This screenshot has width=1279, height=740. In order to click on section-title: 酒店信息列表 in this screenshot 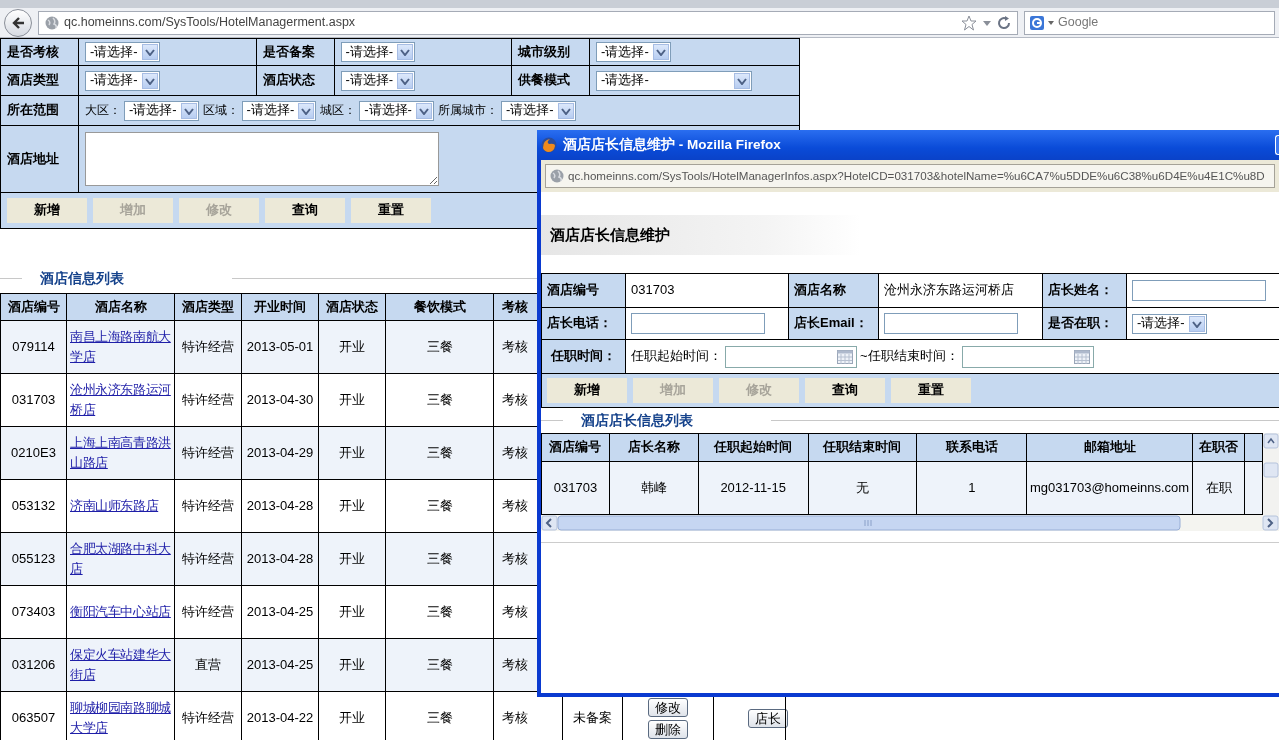, I will do `click(82, 278)`.